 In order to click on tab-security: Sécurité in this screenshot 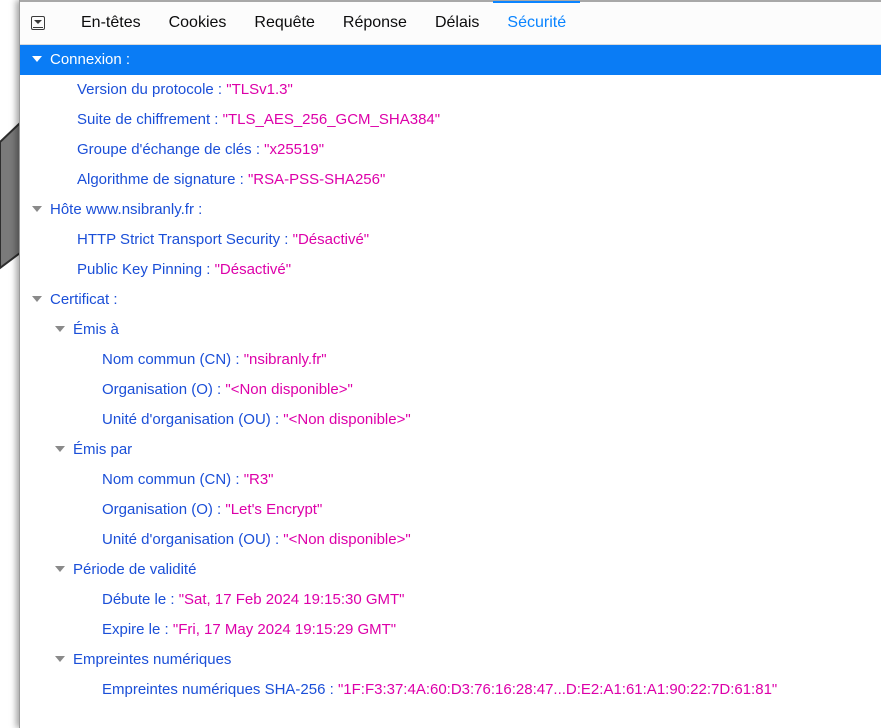, I will do `click(536, 22)`.